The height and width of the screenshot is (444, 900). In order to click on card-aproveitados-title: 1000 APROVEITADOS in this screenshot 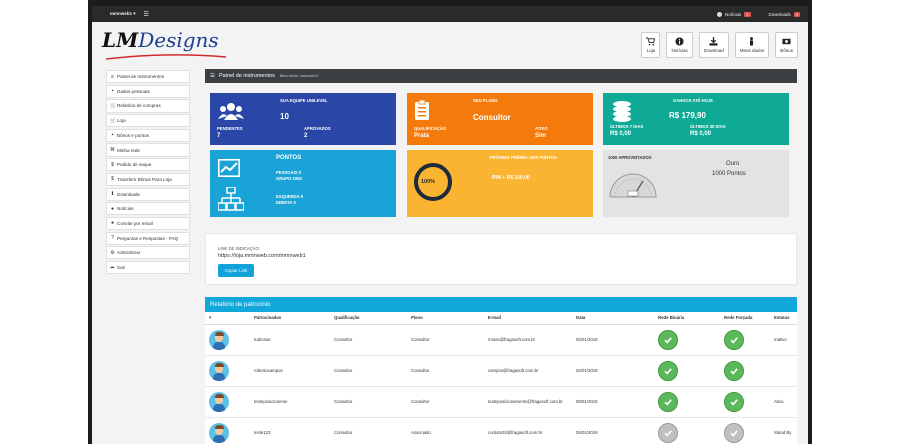, I will do `click(630, 157)`.